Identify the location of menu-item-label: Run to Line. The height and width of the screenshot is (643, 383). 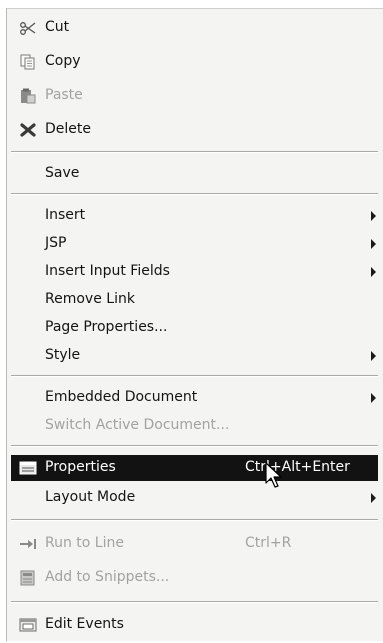
(84, 543).